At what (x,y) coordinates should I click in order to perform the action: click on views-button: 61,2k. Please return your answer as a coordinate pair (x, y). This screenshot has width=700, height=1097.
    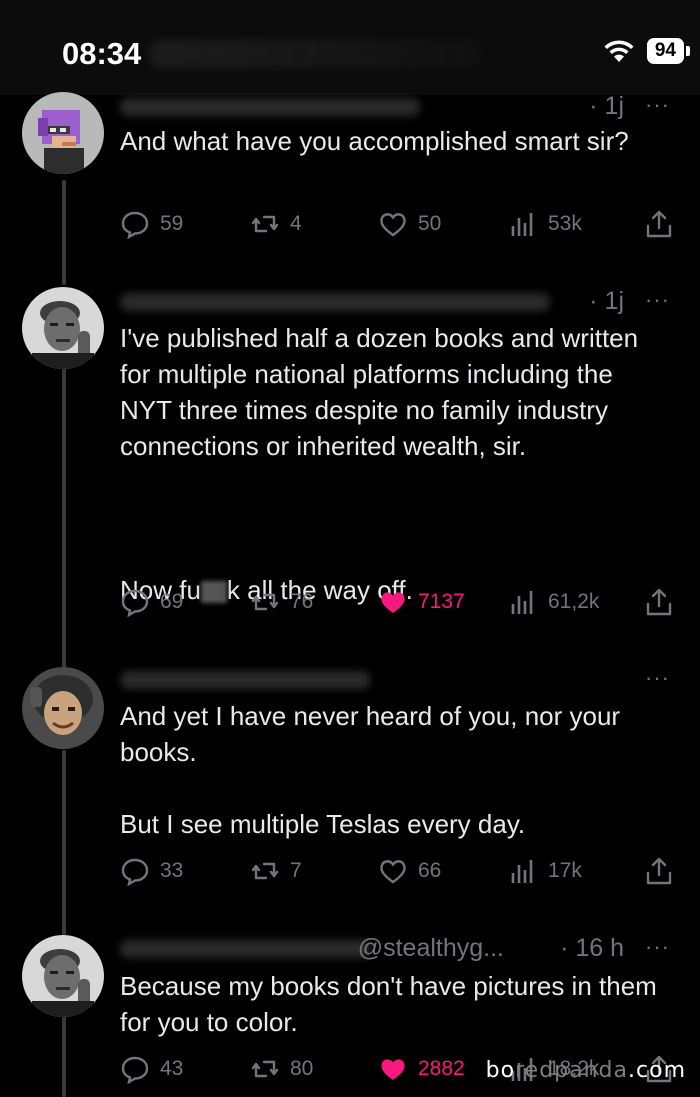
    Looking at the image, I should click on (553, 602).